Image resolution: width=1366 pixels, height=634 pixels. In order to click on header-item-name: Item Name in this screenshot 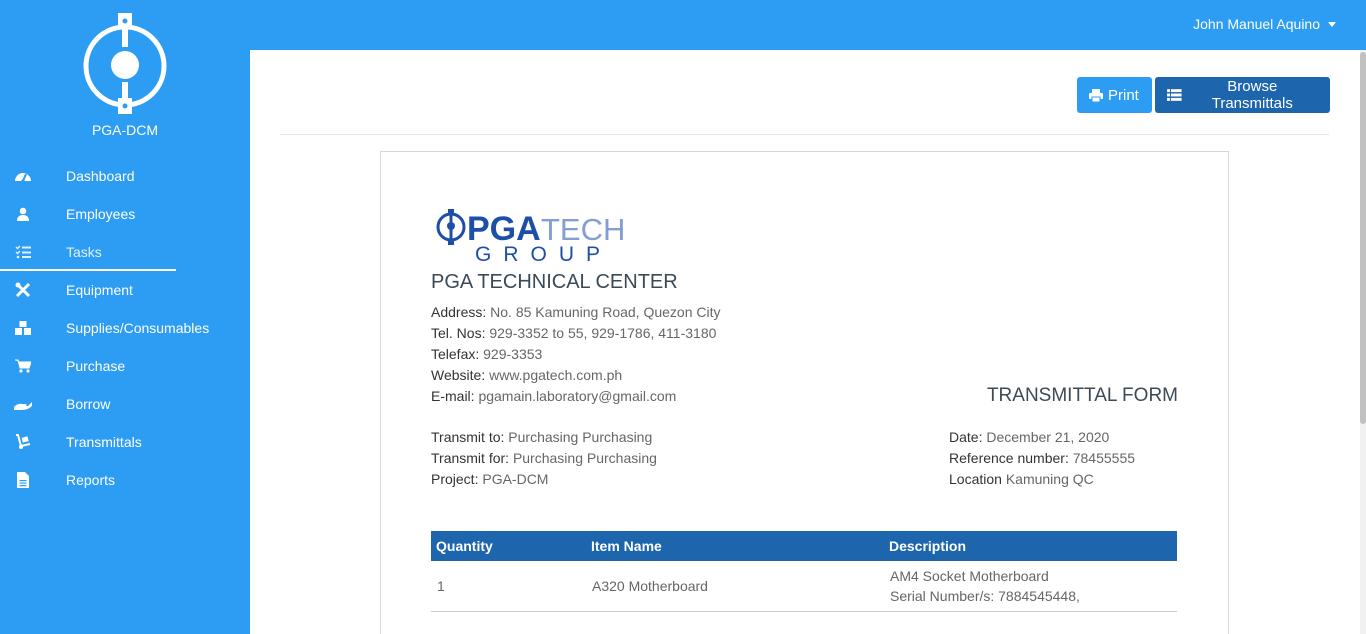, I will do `click(735, 546)`.